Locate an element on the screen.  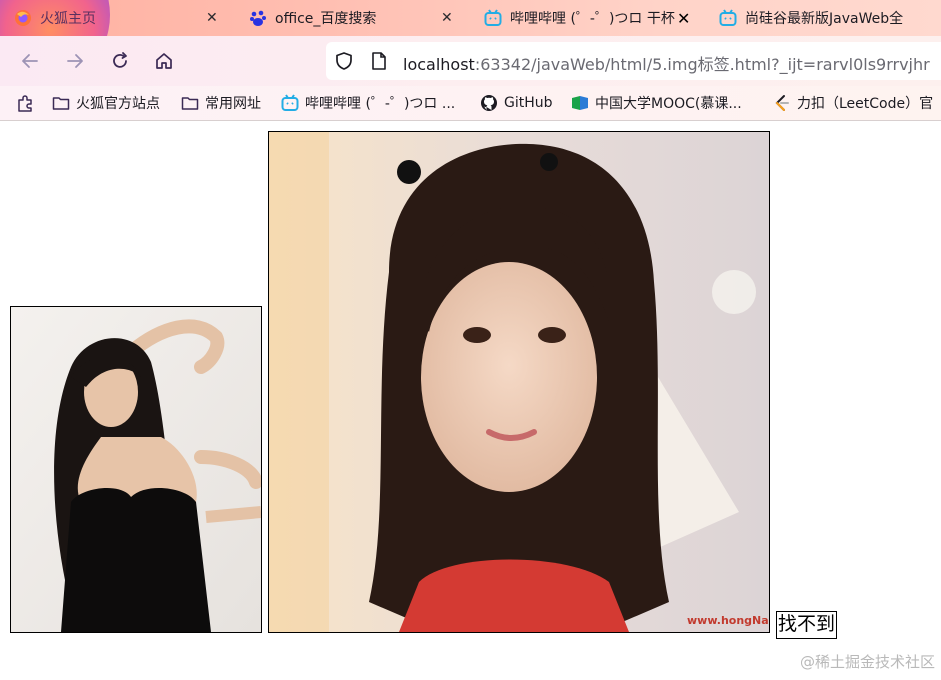
bookmark-common-sites: 常用网址 is located at coordinates (221, 103).